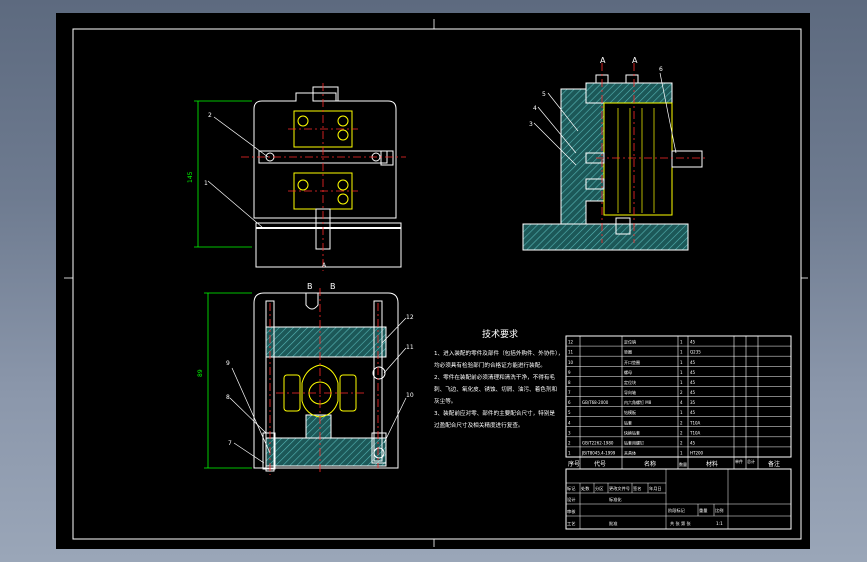 The height and width of the screenshot is (562, 867). I want to click on section-label-front: A, so click(324, 265).